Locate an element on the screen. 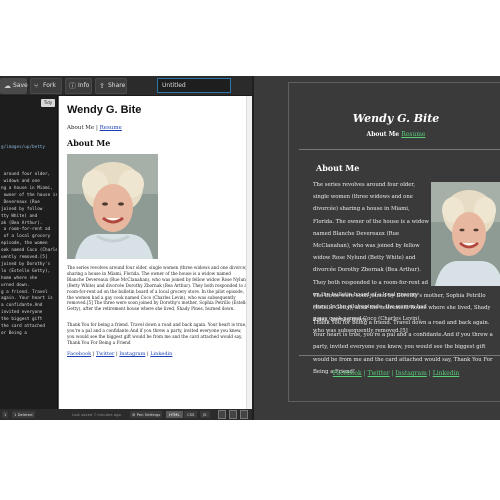  nav-about: About Me is located at coordinates (383, 134).